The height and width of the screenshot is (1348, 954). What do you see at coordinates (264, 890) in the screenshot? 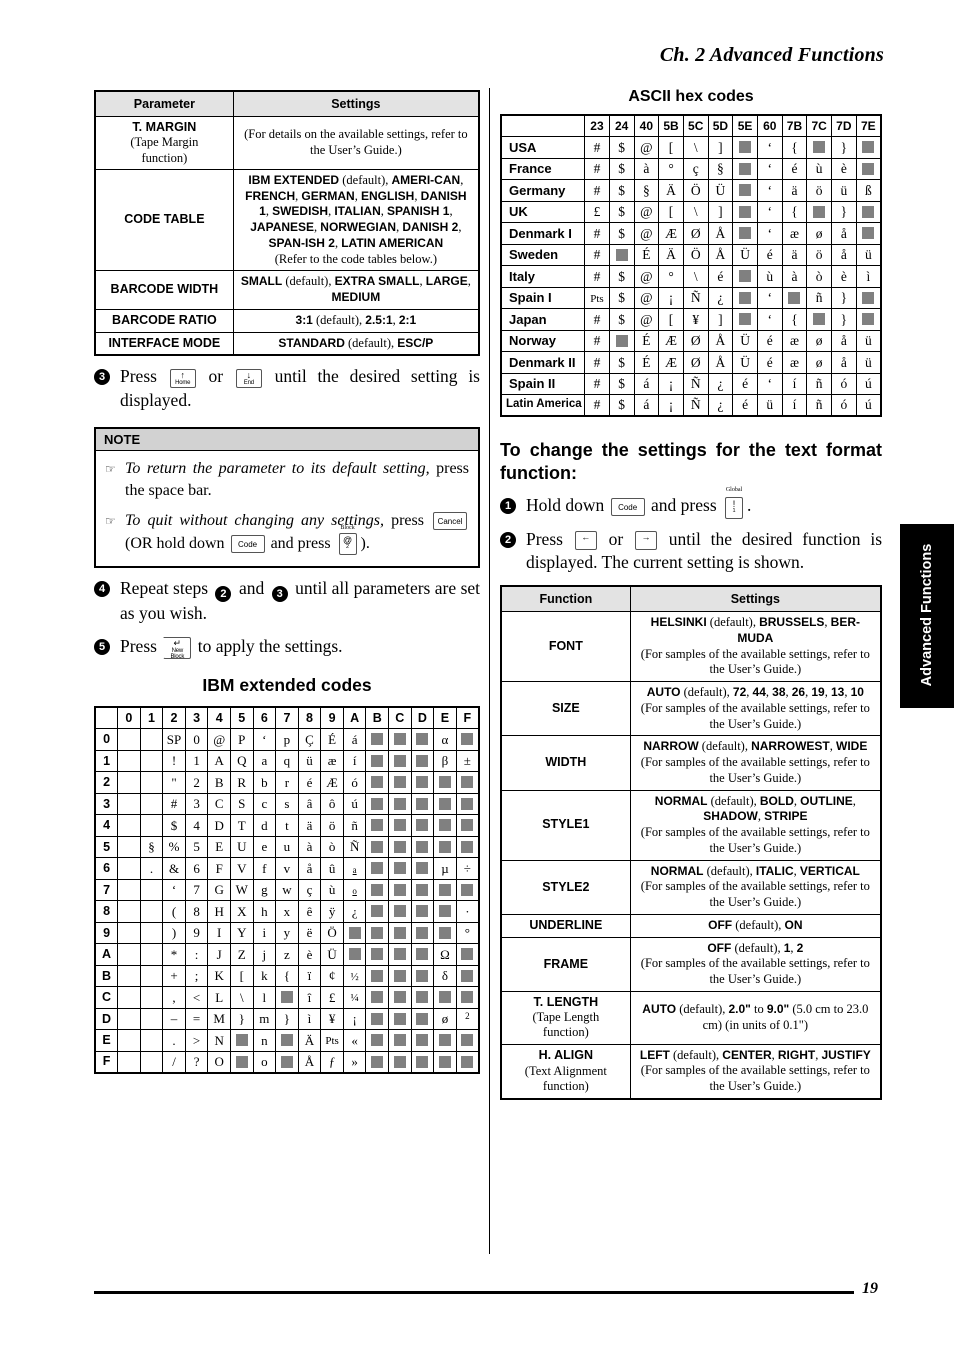
I see `grid-cell: g` at bounding box center [264, 890].